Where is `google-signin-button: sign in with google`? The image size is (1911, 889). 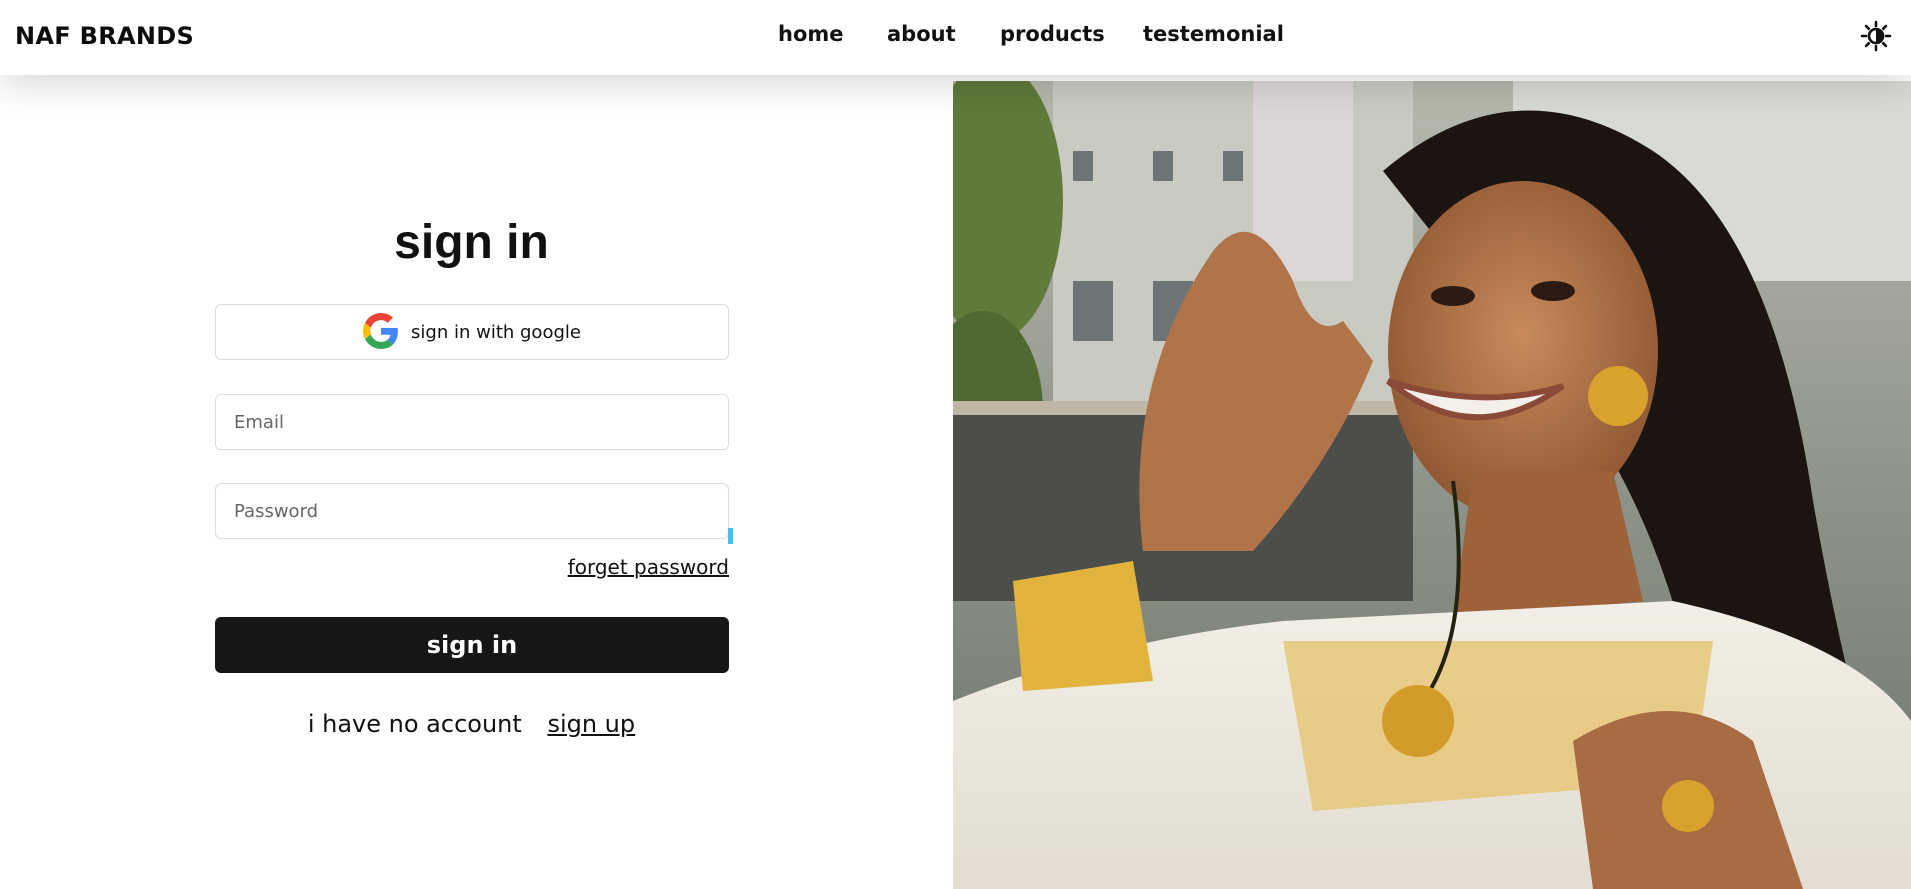
google-signin-button: sign in with google is located at coordinates (472, 332).